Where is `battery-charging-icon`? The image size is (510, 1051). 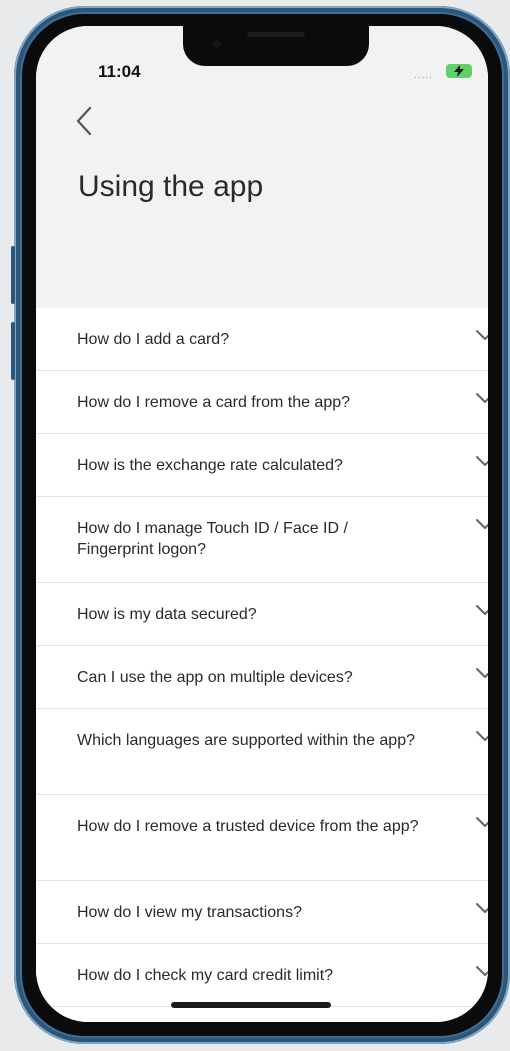
battery-charging-icon is located at coordinates (459, 71).